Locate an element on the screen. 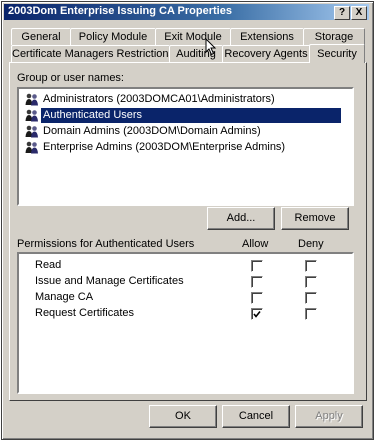  deny-column-header: Deny is located at coordinates (311, 244).